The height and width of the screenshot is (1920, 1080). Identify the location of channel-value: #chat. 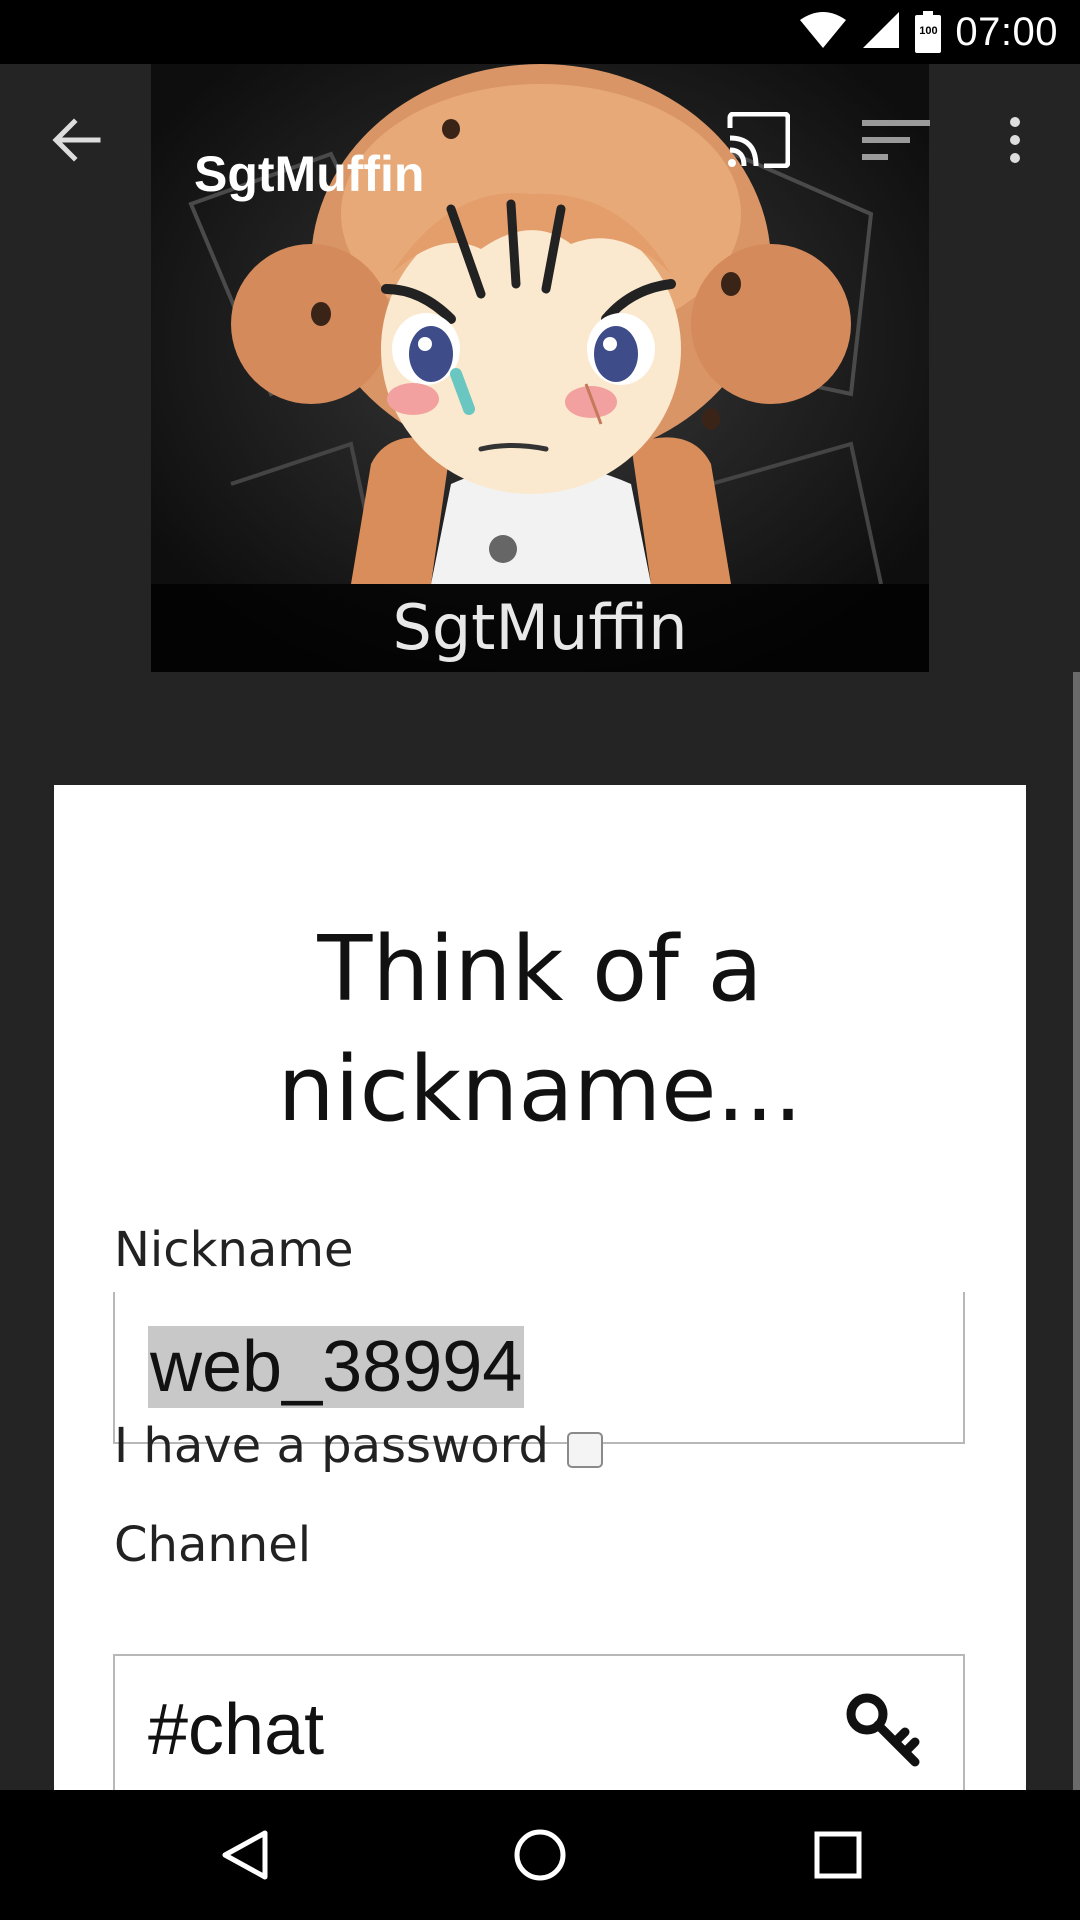
(236, 1730).